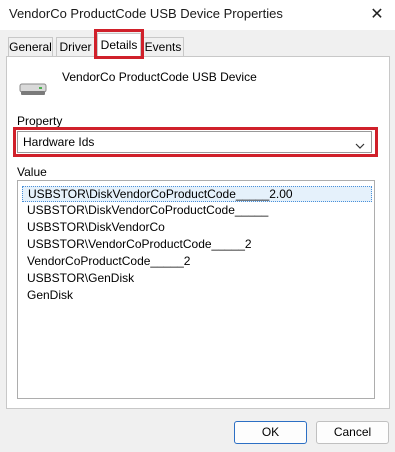  Describe the element at coordinates (194, 142) in the screenshot. I see `property-select: Hardware Ids` at that location.